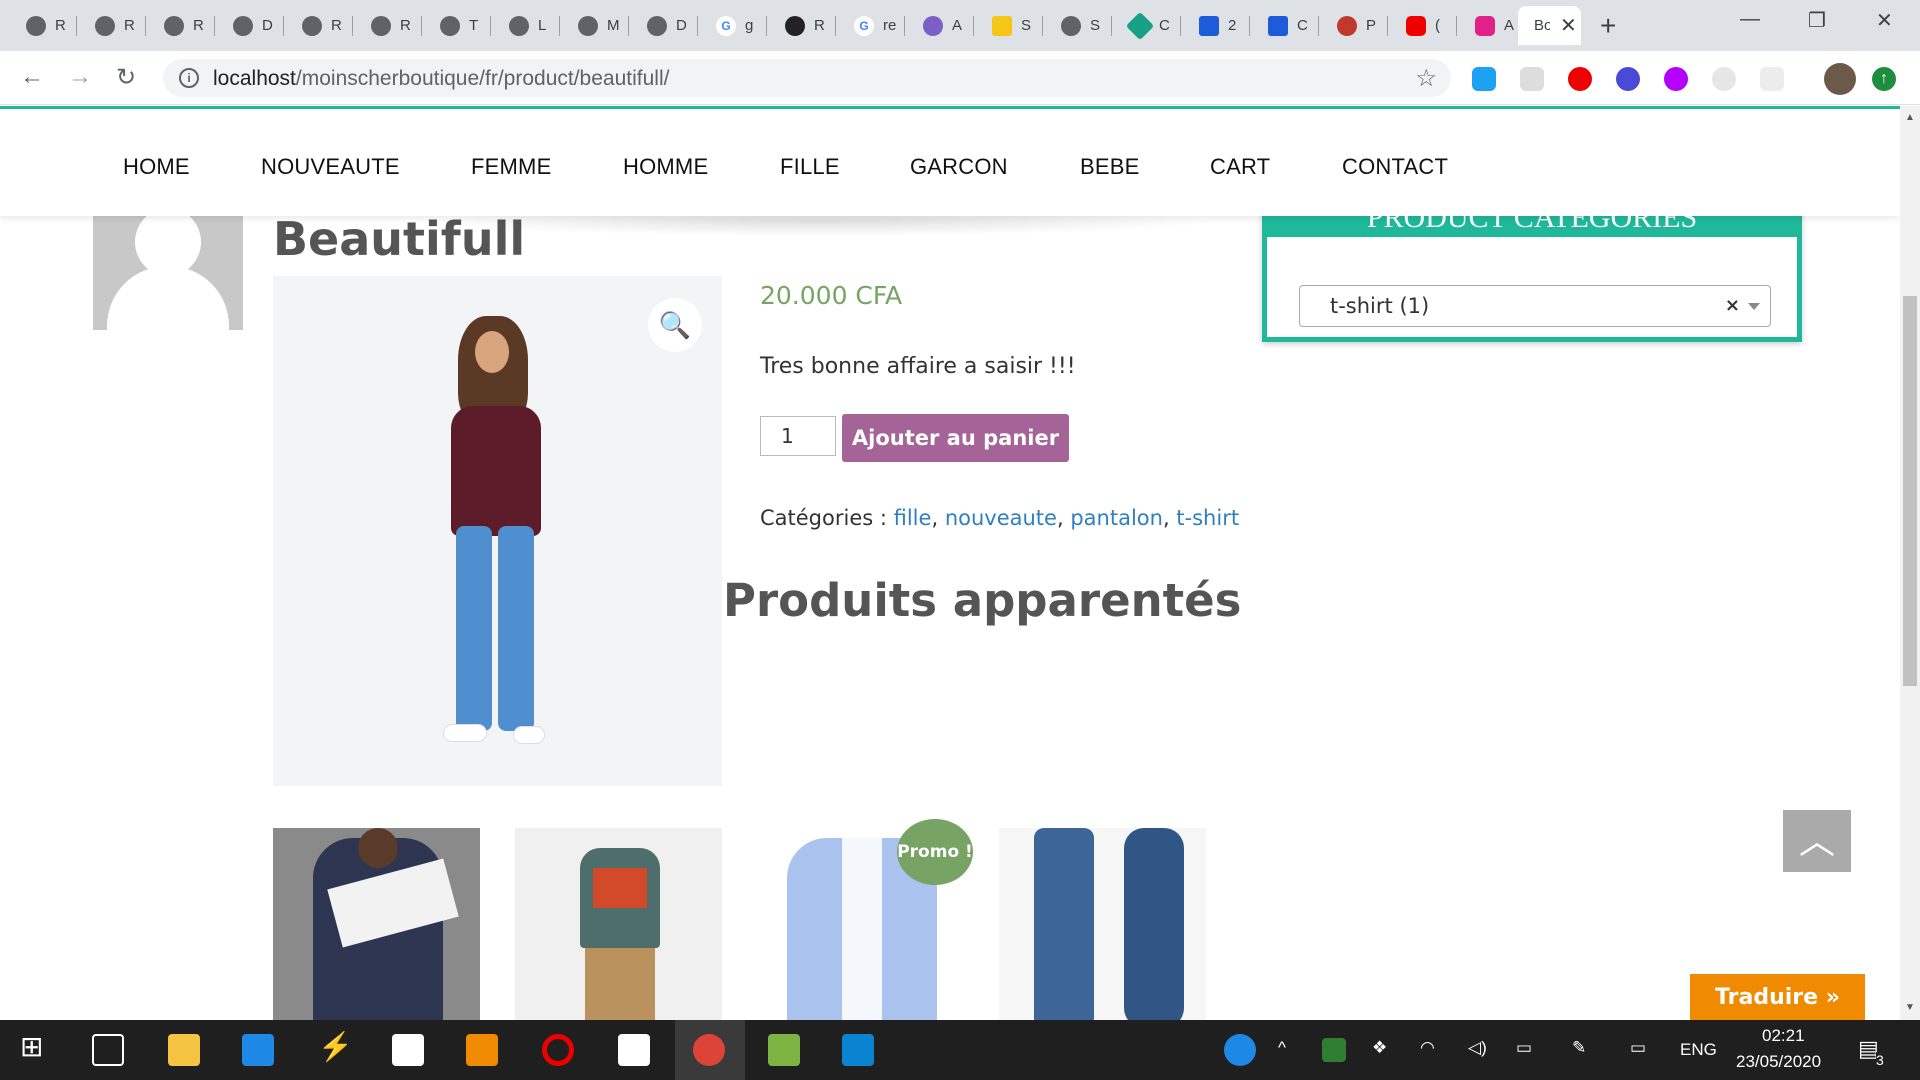 This screenshot has width=1920, height=1080. I want to click on forward-icon: →, so click(80, 77).